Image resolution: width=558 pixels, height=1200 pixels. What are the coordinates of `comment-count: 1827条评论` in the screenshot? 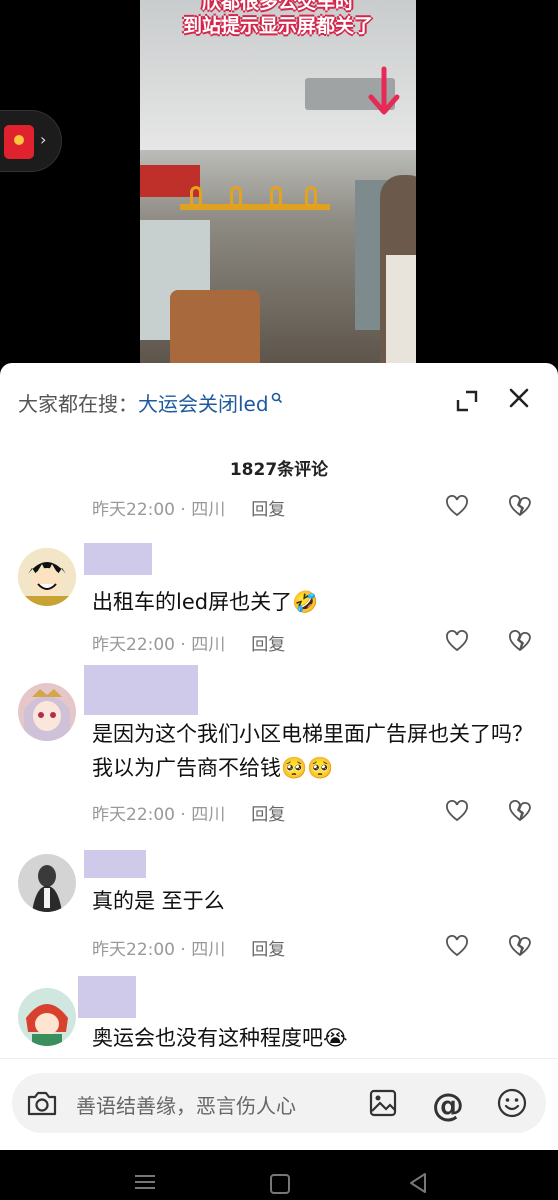 It's located at (279, 470).